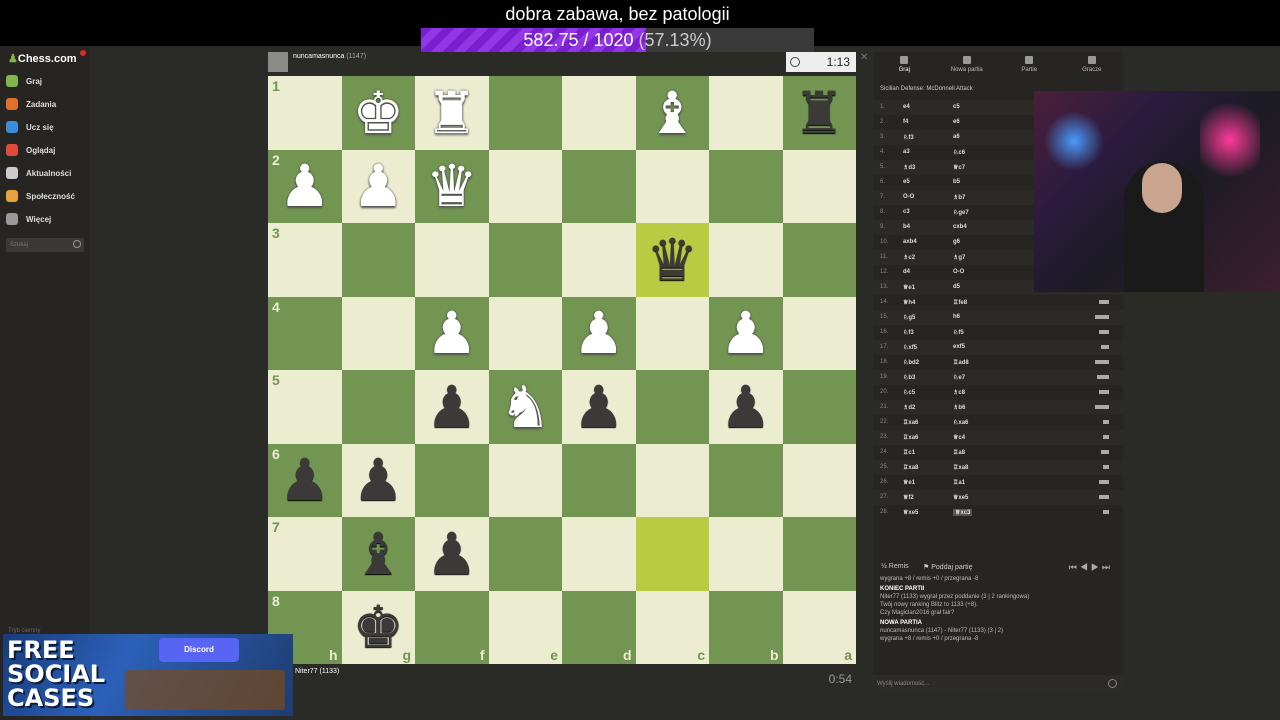  I want to click on white-move: e5, so click(906, 182).